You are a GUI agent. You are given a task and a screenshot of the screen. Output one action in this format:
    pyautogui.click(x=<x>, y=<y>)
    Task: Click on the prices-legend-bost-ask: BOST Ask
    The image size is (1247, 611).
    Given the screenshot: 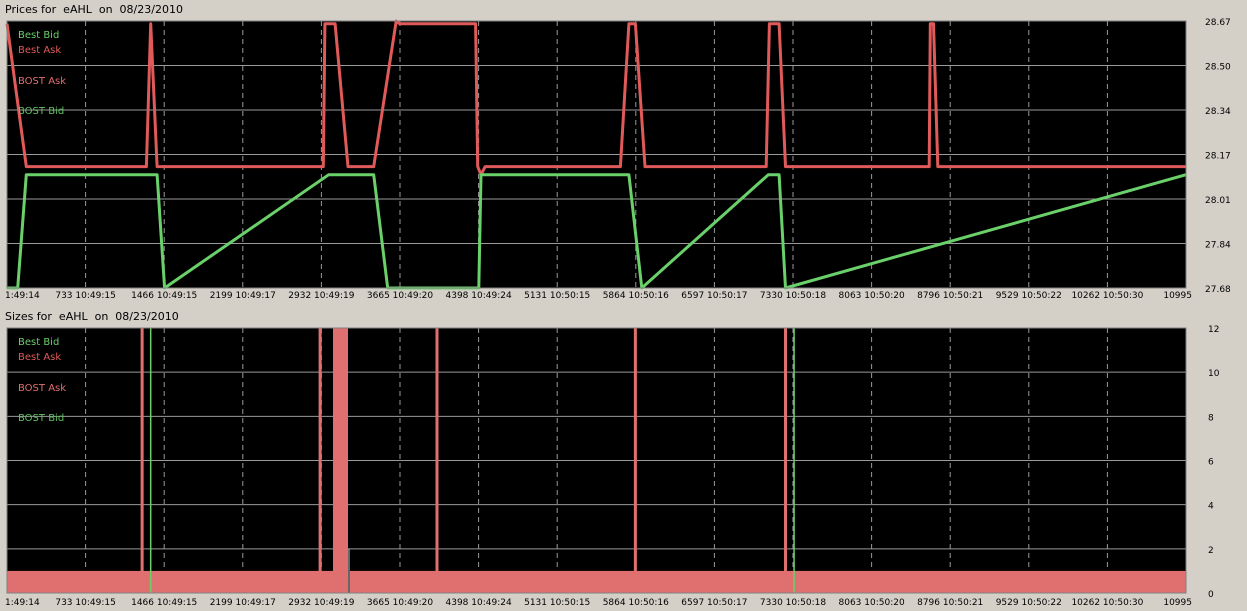 What is the action you would take?
    pyautogui.click(x=42, y=81)
    